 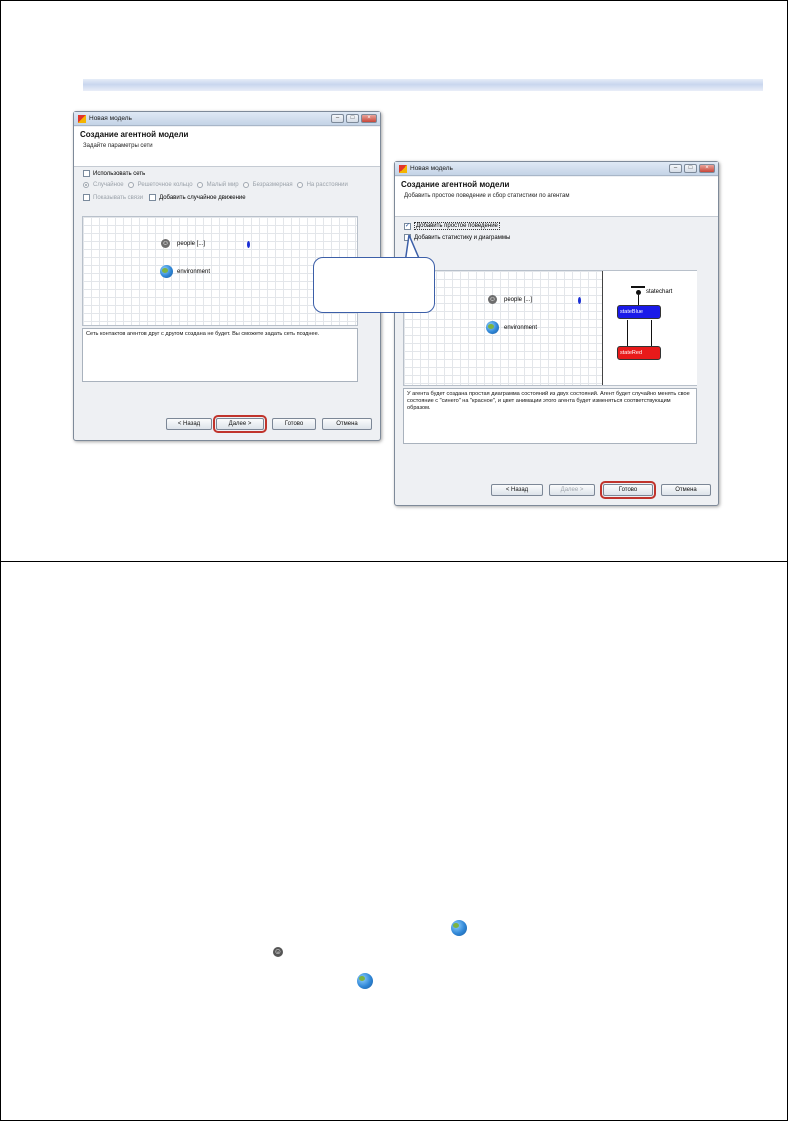 I want to click on state-blue-label: stateBlue, so click(x=631, y=312).